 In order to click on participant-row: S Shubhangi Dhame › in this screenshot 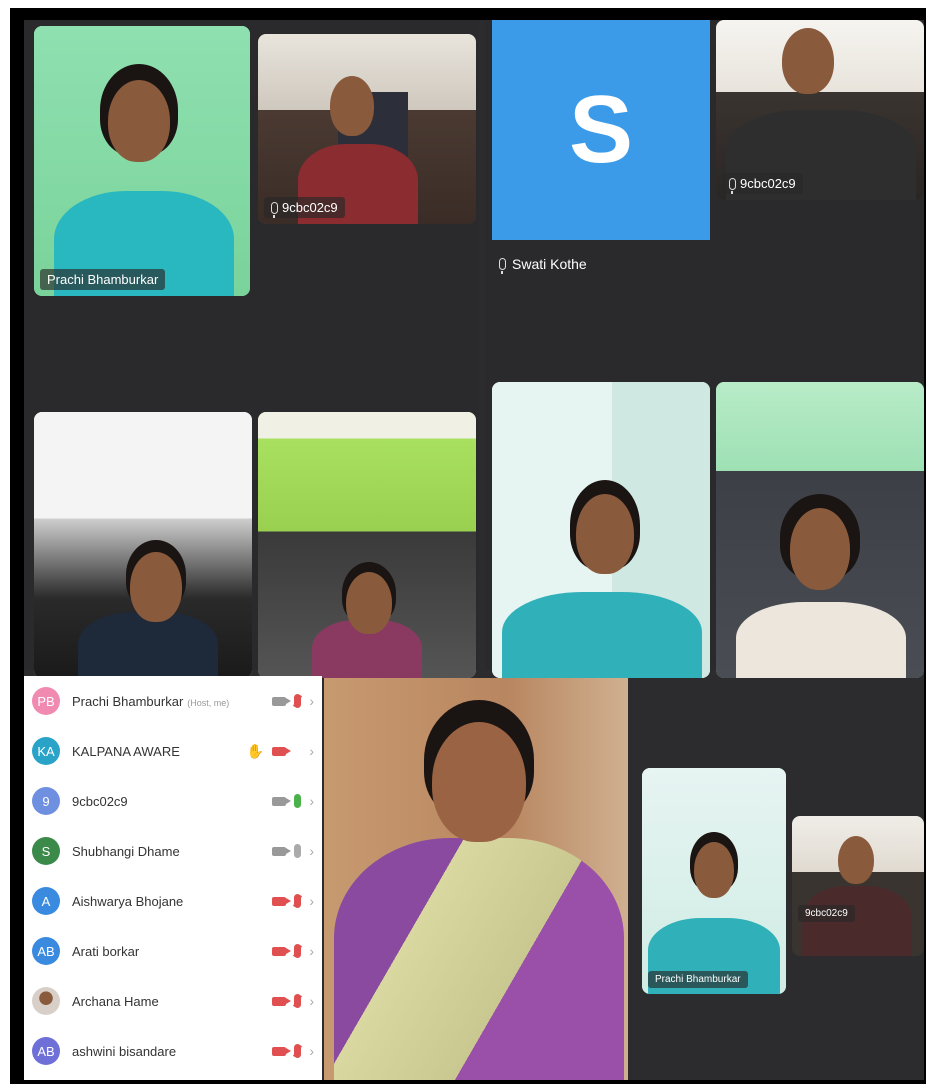, I will do `click(173, 851)`.